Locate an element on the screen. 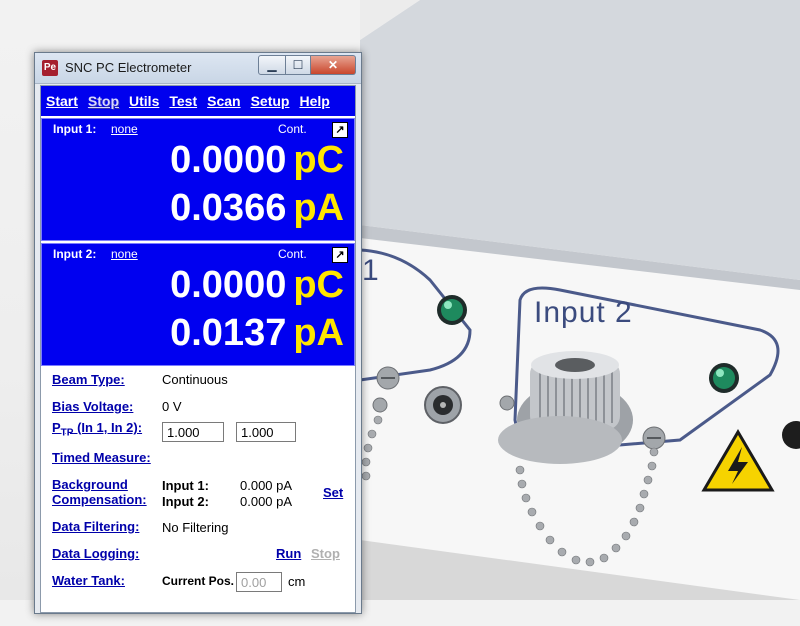 This screenshot has width=800, height=626. data-logging-link: Data Logging: is located at coordinates (95, 553).